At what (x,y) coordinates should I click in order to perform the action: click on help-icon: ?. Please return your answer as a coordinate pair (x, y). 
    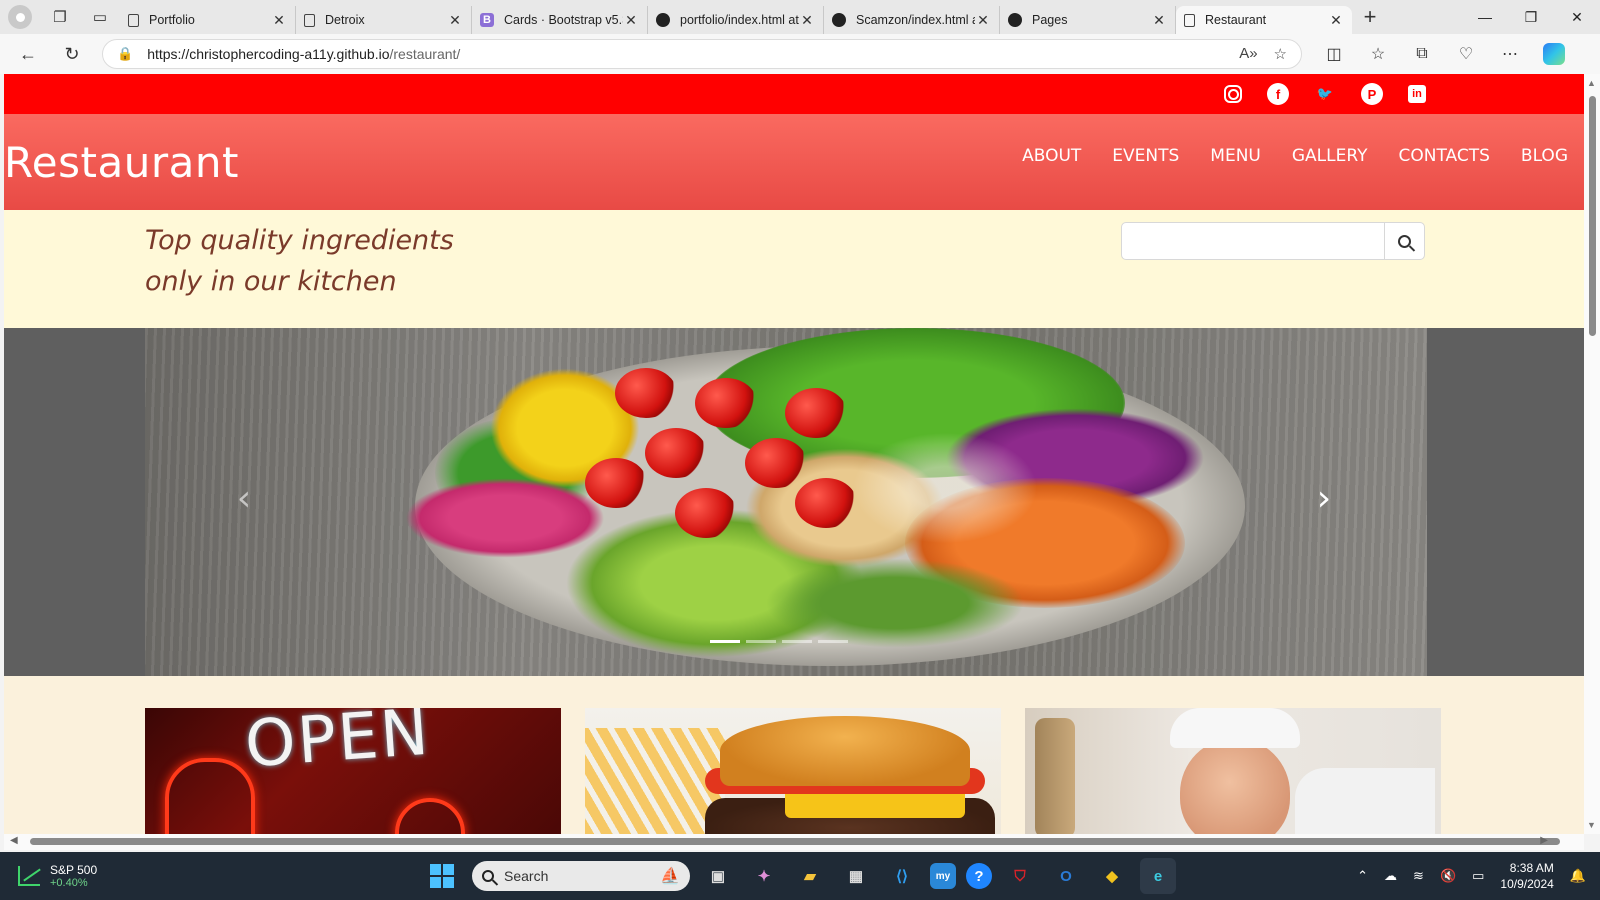
    Looking at the image, I should click on (979, 876).